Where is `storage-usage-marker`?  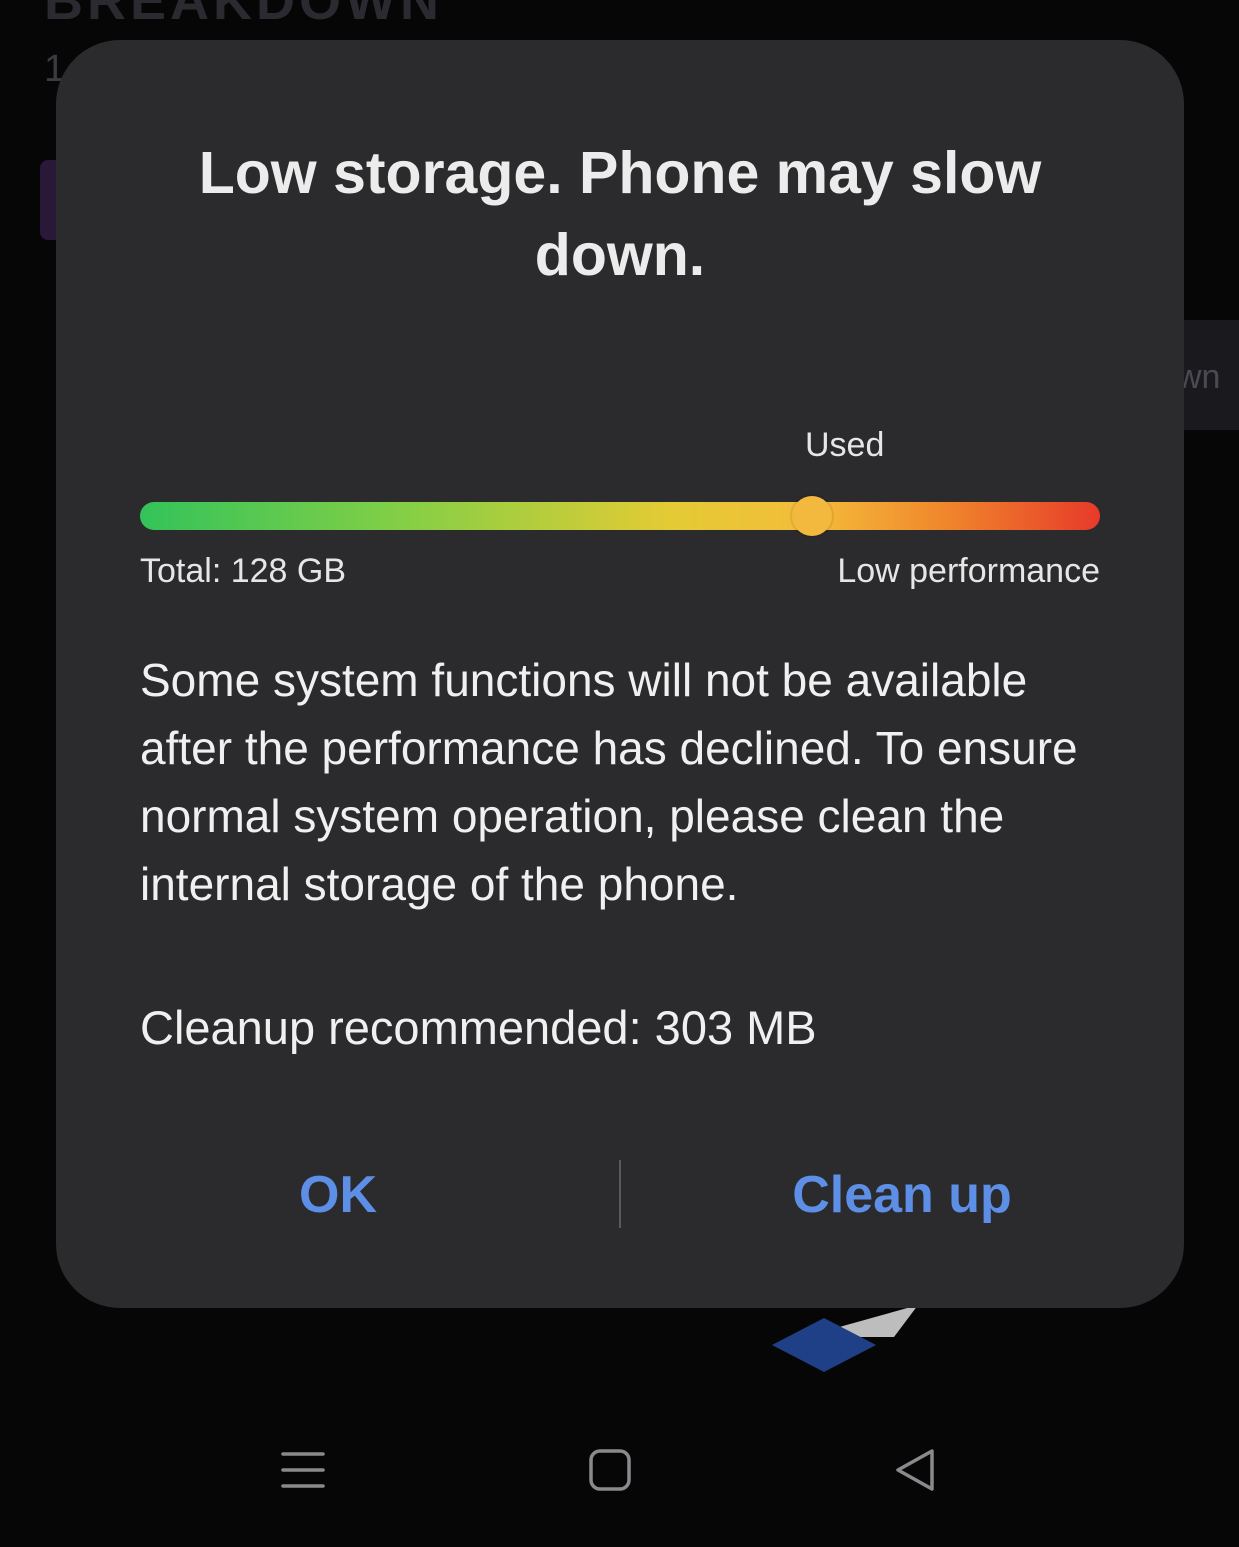 storage-usage-marker is located at coordinates (812, 516).